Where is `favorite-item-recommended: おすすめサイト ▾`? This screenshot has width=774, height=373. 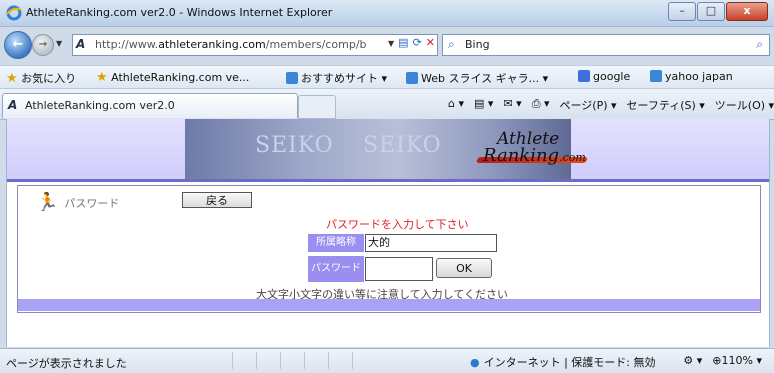
favorite-item-recommended: おすすめサイト ▾ is located at coordinates (336, 78).